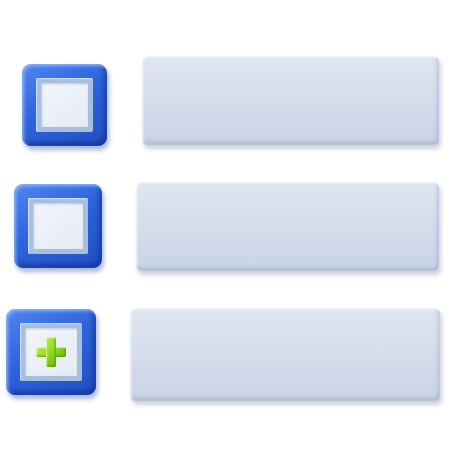  I want to click on add-face, so click(51, 352).